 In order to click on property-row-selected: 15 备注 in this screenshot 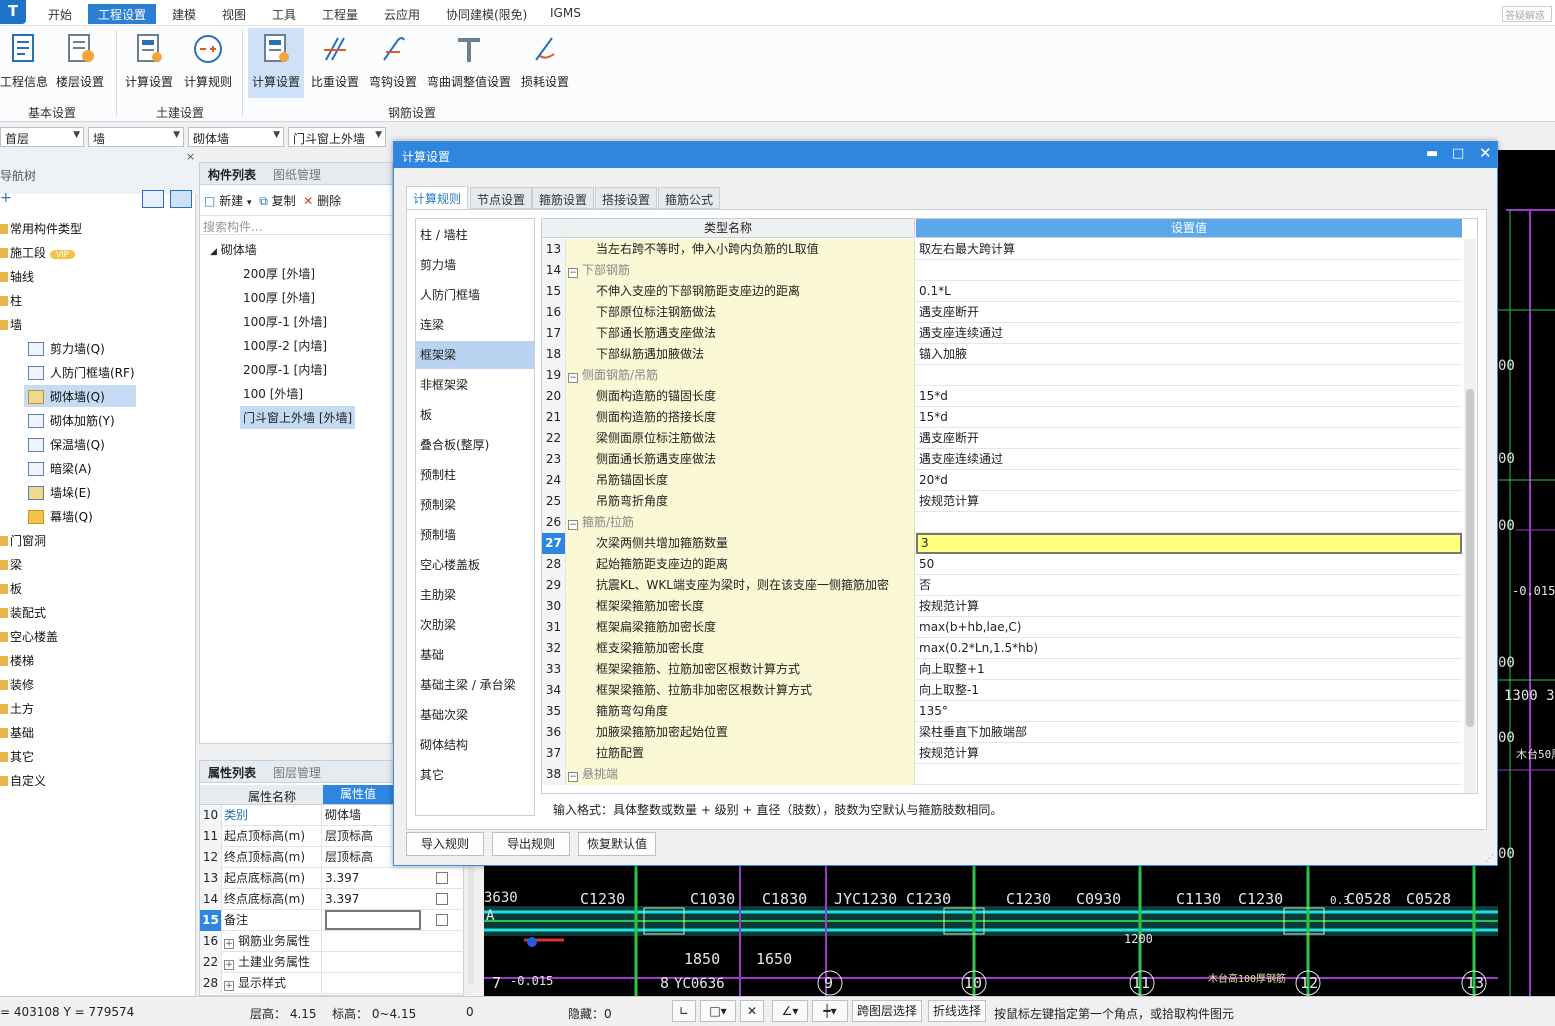, I will do `click(332, 920)`.